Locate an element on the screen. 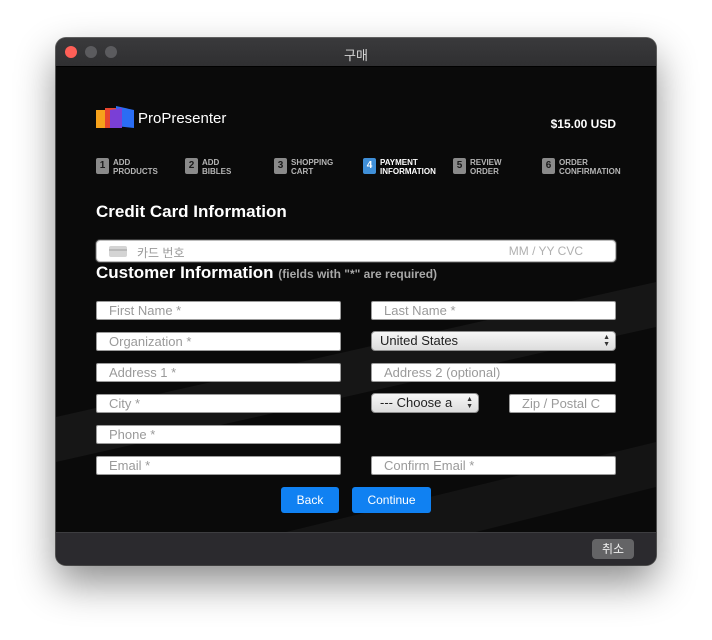  card-number-placeholder: 카드 번호 is located at coordinates (161, 253).